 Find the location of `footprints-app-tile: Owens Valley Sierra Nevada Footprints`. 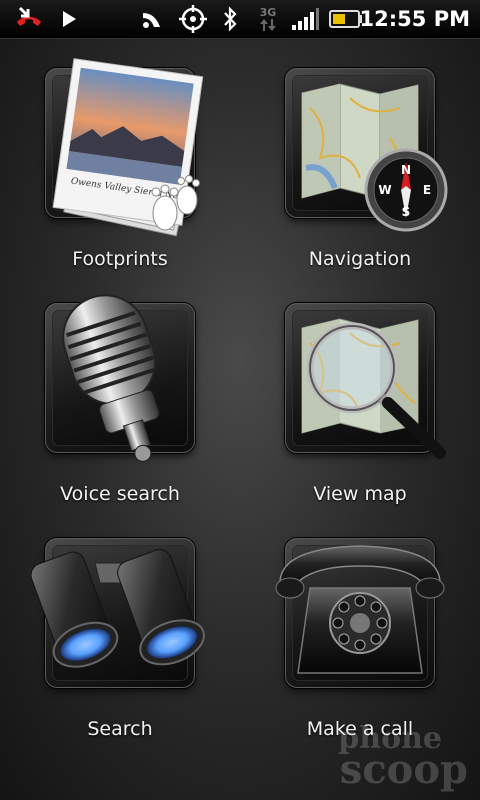

footprints-app-tile: Owens Valley Sierra Nevada Footprints is located at coordinates (120, 155).